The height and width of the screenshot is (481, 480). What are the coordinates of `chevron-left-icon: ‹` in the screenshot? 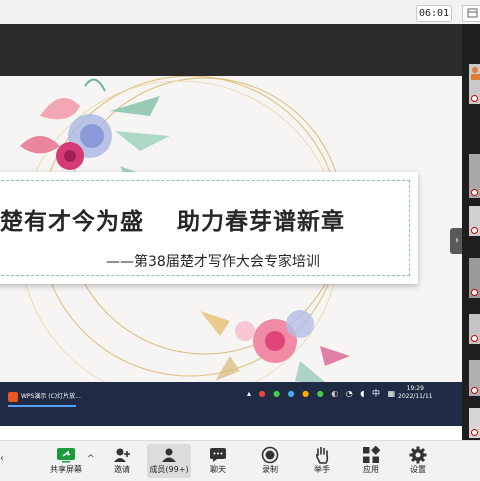 It's located at (2, 458).